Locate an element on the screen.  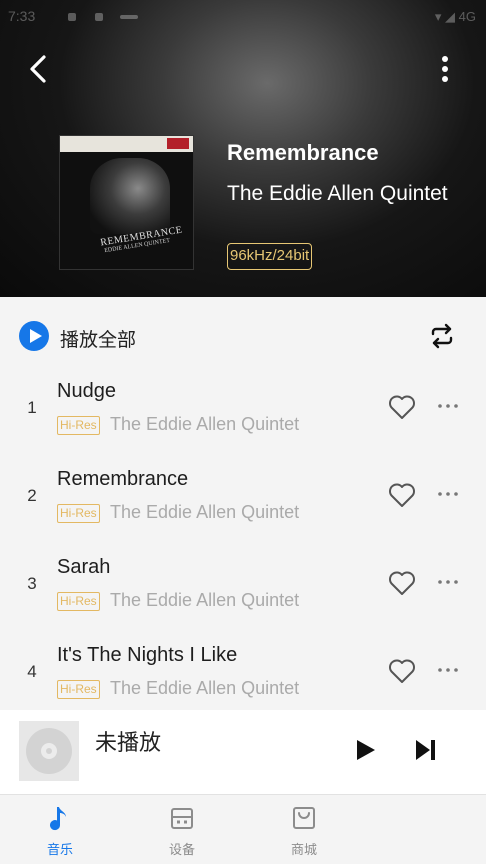
mini-player-cover is located at coordinates (49, 751).